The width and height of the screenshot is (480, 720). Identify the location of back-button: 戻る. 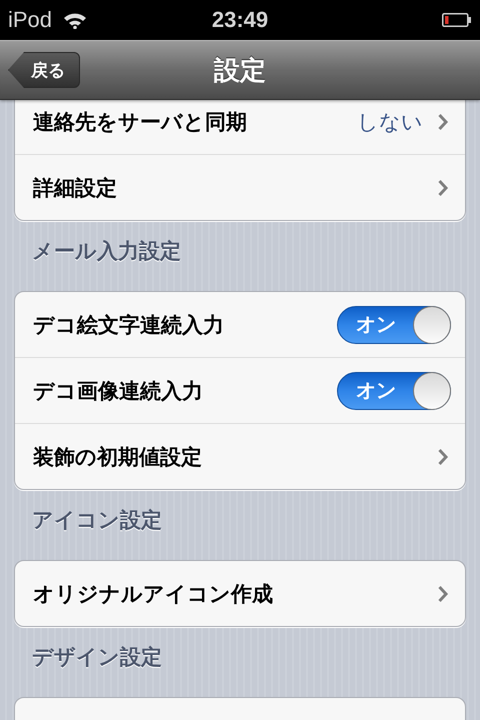
(44, 70).